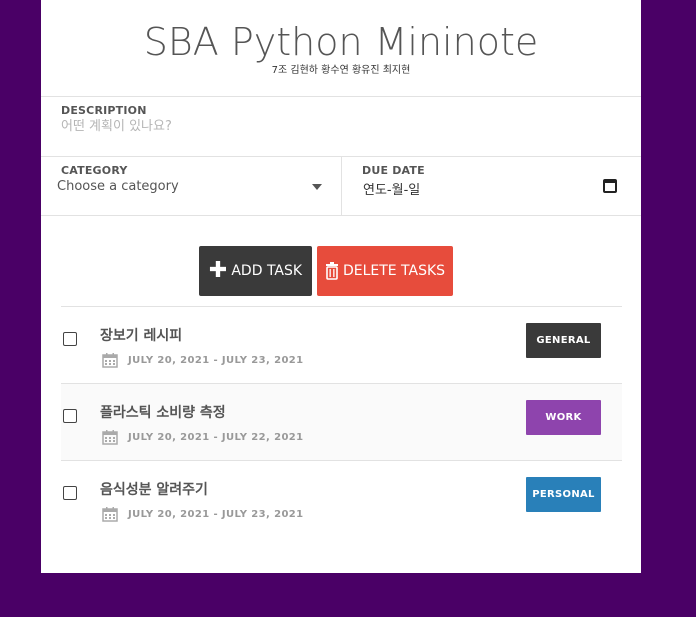  Describe the element at coordinates (218, 270) in the screenshot. I see `plus-icon: ✚` at that location.